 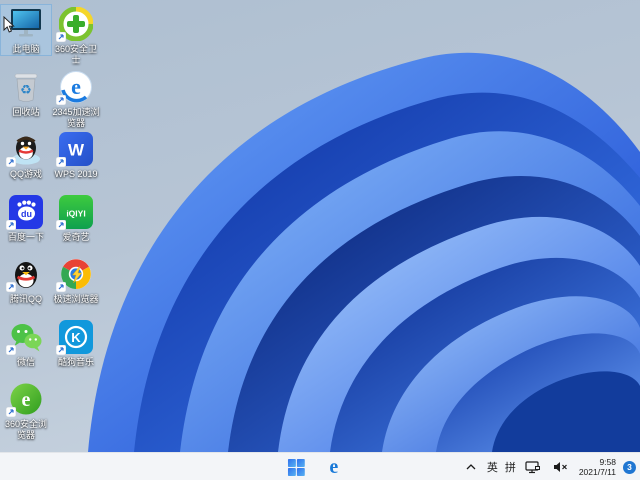 What do you see at coordinates (75, 24) in the screenshot?
I see `360-safety-icon` at bounding box center [75, 24].